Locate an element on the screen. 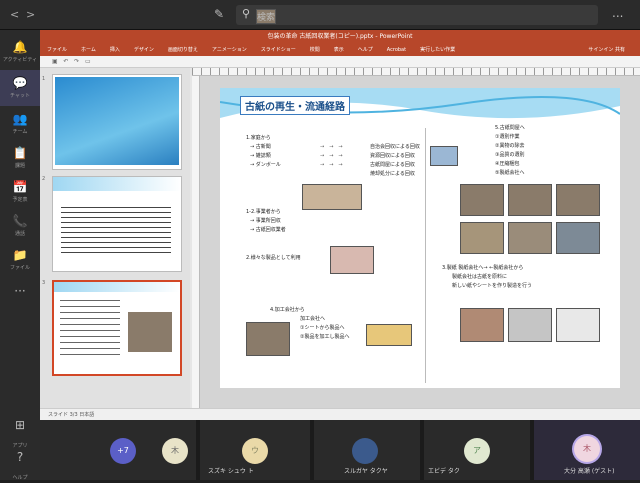 This screenshot has width=640, height=483. participant-name: スルガヤ タクヤ is located at coordinates (366, 471).